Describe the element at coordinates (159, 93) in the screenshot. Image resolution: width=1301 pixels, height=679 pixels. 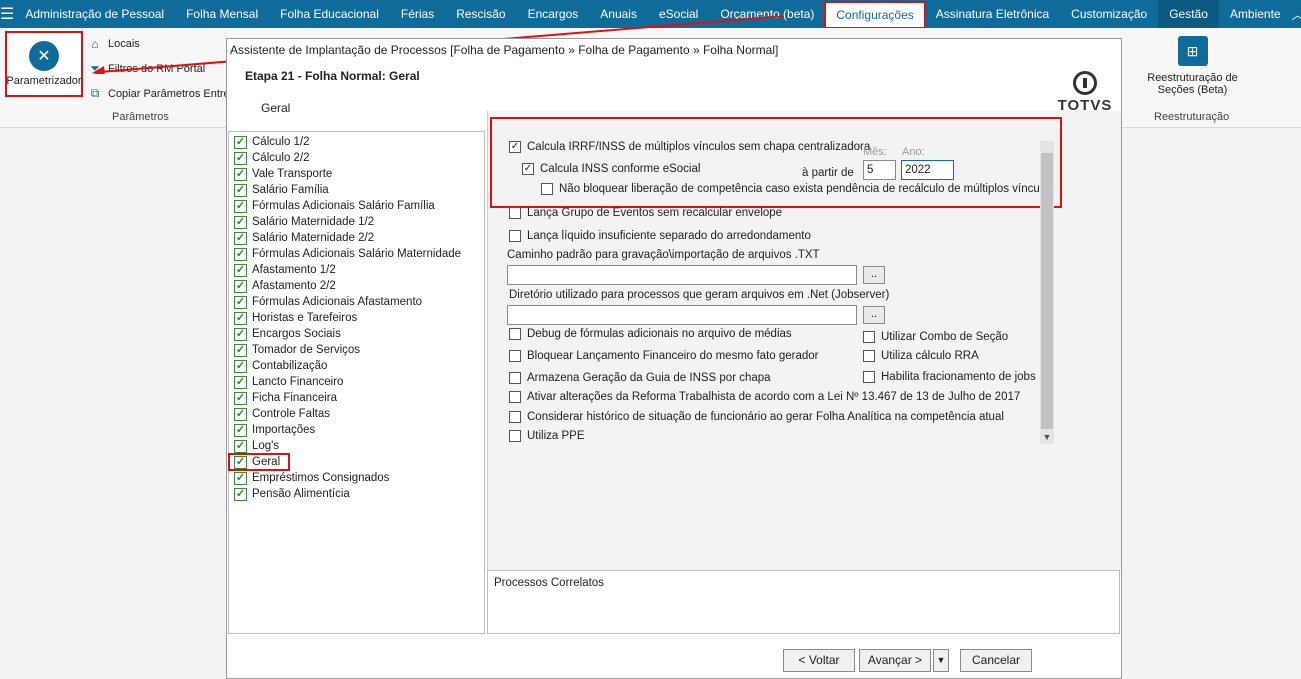
I see `copiar-parametros-button: ⧉ Copiar Parâmetros Entre` at that location.